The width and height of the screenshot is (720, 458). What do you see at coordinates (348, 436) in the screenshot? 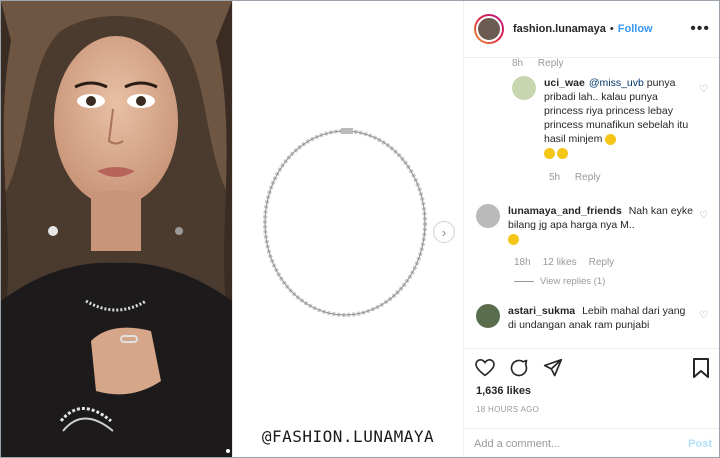
I see `watermark-text: @FASHION.LUNAMAYA` at bounding box center [348, 436].